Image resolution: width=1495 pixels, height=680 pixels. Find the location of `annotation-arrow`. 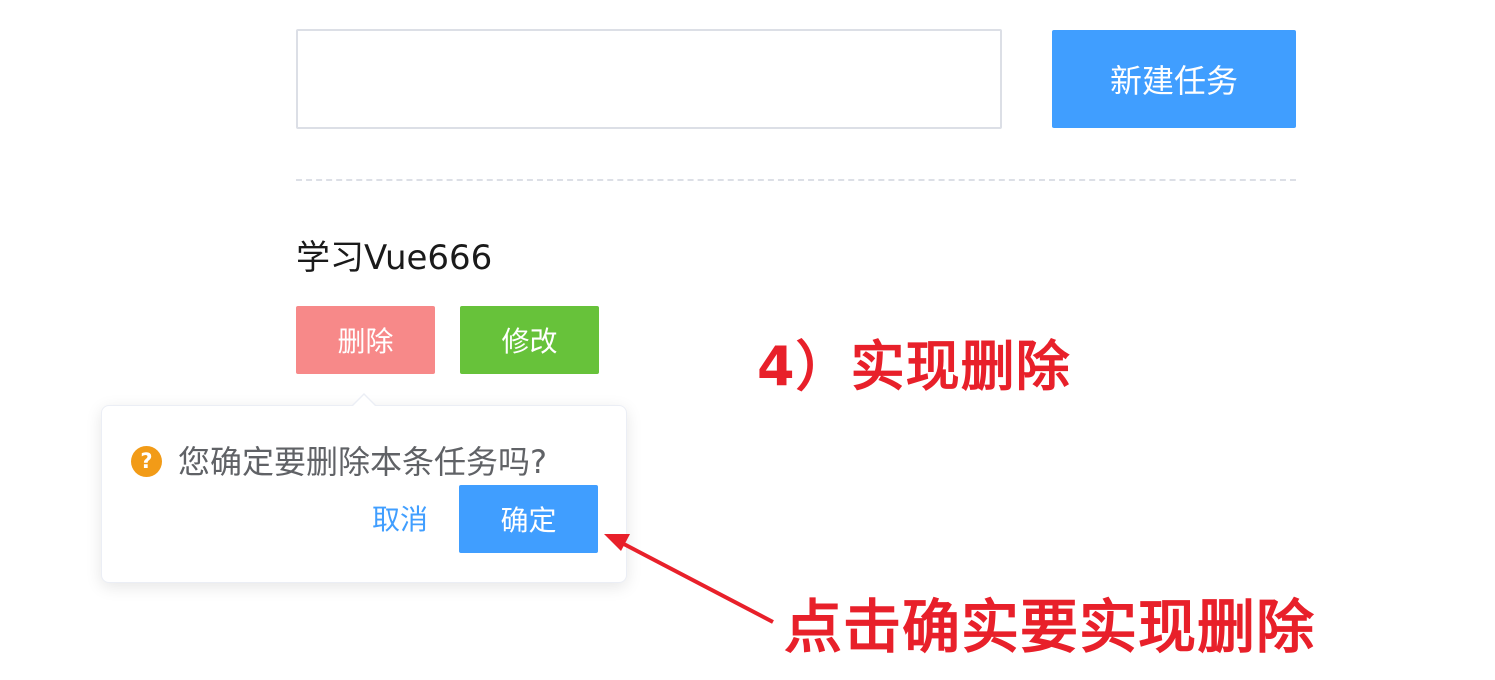

annotation-arrow is located at coordinates (689, 579).